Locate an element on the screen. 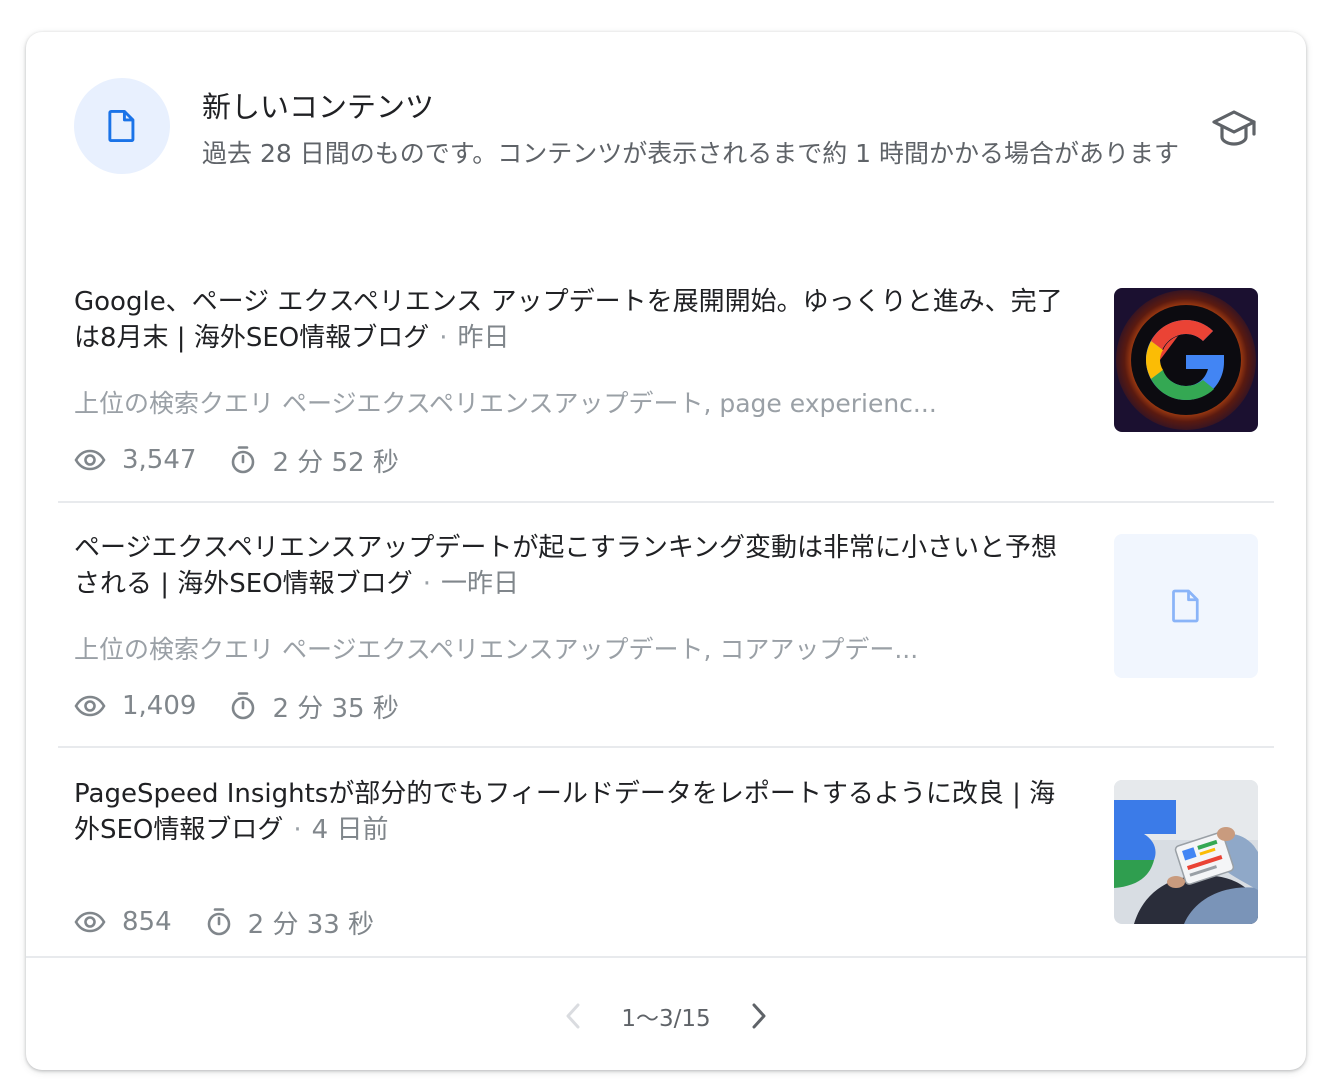 The width and height of the screenshot is (1332, 1088). previous-page-button is located at coordinates (573, 1016).